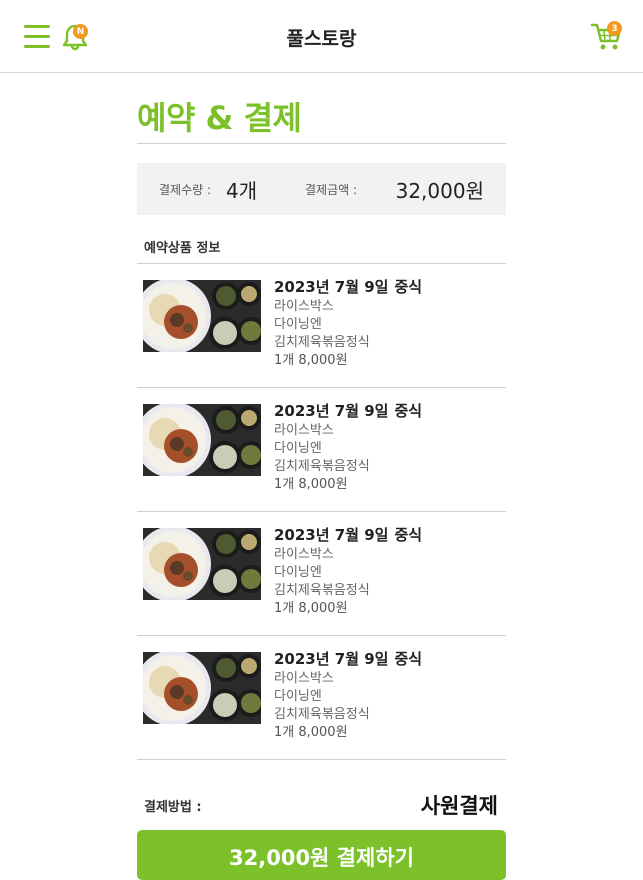 The height and width of the screenshot is (880, 643). What do you see at coordinates (219, 118) in the screenshot?
I see `page-title: 예약 & 결제` at bounding box center [219, 118].